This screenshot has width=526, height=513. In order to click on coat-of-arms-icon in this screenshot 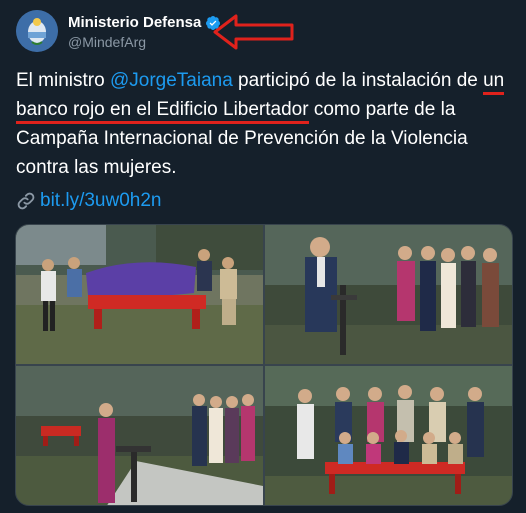, I will do `click(37, 31)`.